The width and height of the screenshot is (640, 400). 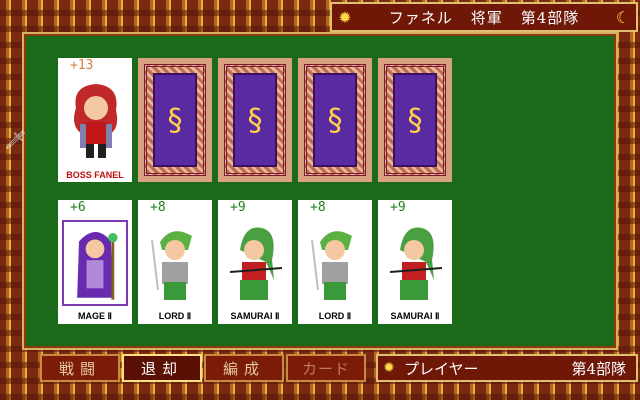 I want to click on card-power: +13, so click(x=82, y=65).